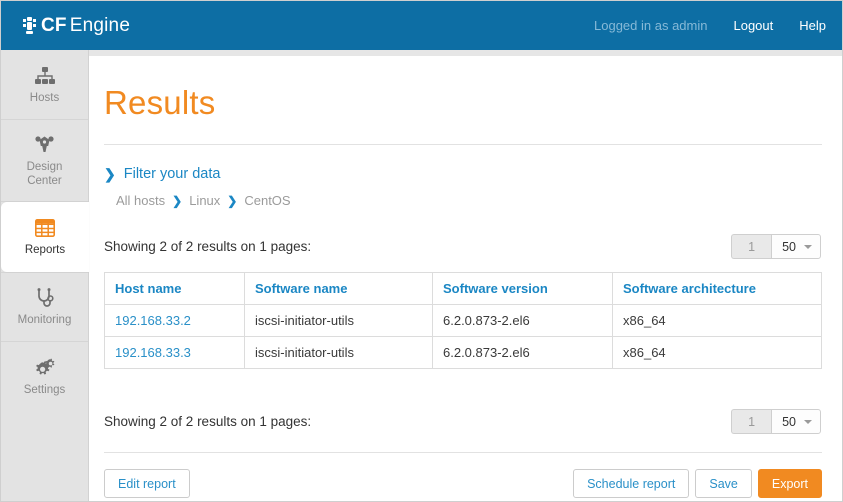  Describe the element at coordinates (160, 102) in the screenshot. I see `page-title: Results` at that location.